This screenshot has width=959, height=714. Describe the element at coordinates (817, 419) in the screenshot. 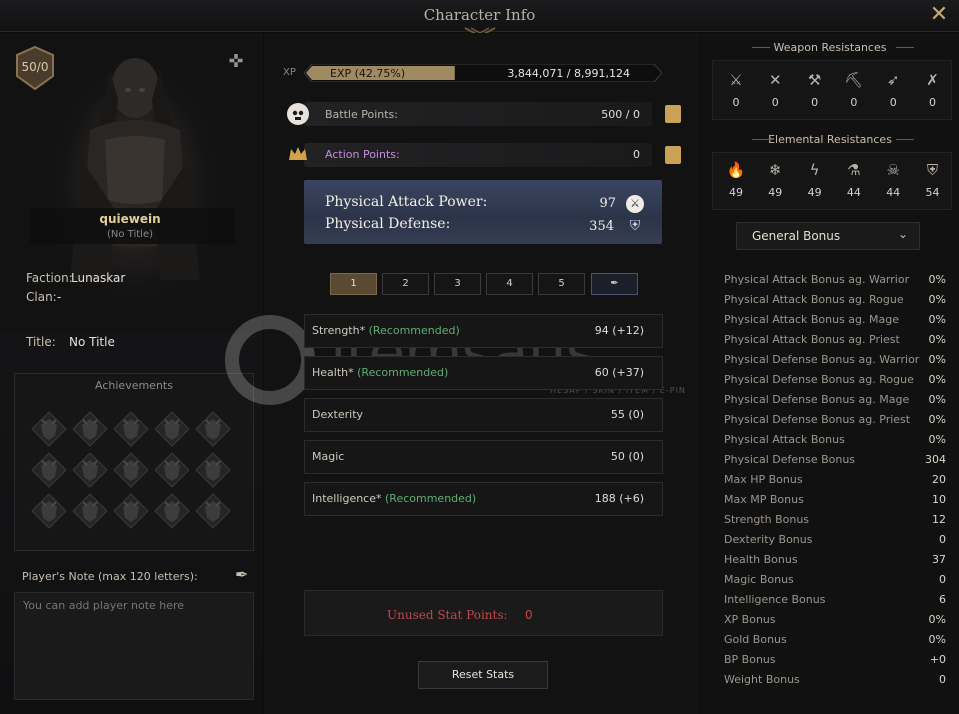

I see `bonus-name: Physical Defense Bonus ag. Priest` at that location.